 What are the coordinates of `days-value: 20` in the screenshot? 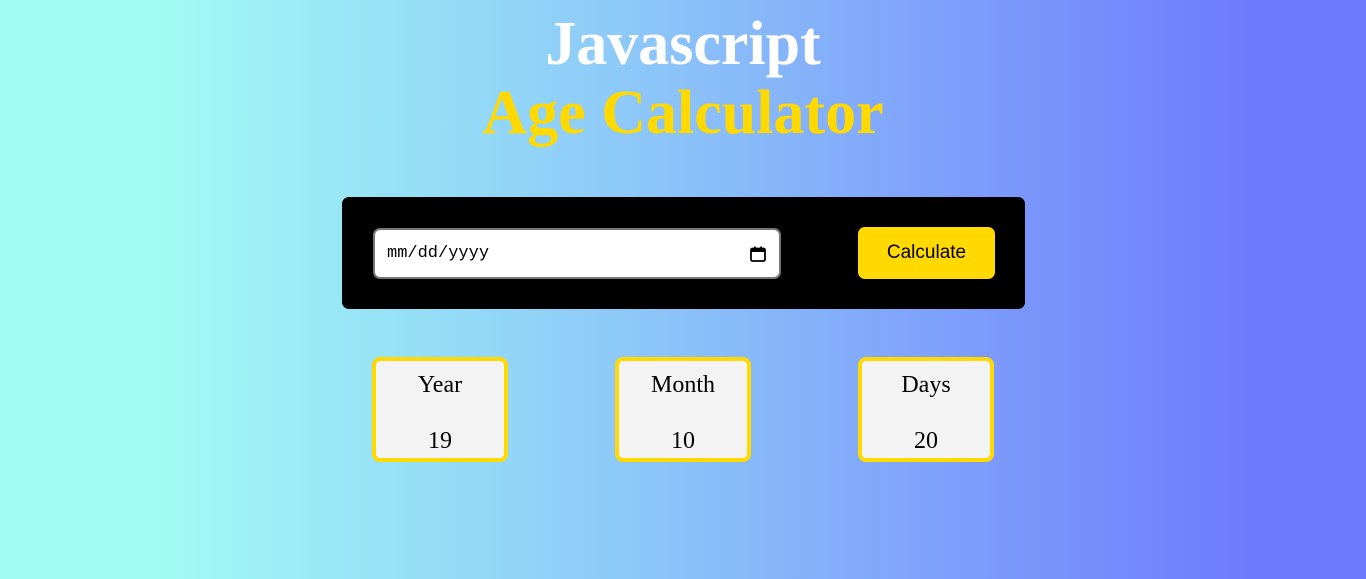 It's located at (926, 441).